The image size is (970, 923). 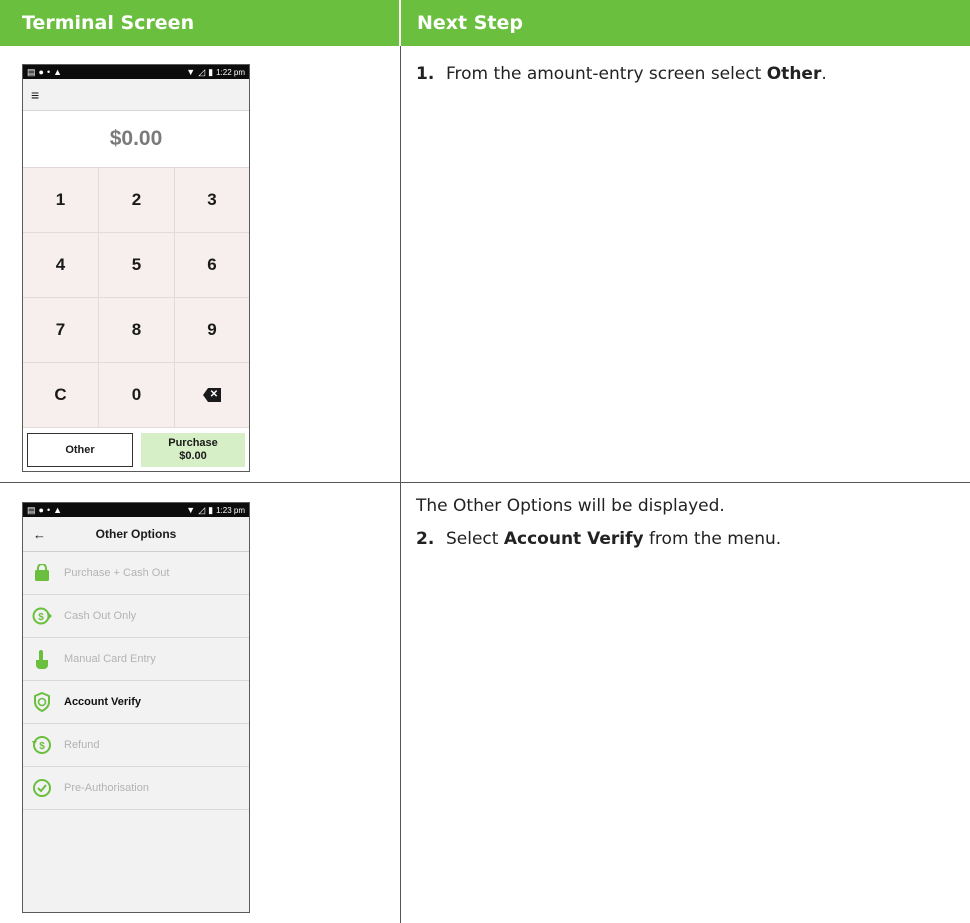 I want to click on step-text-end: ., so click(x=824, y=74).